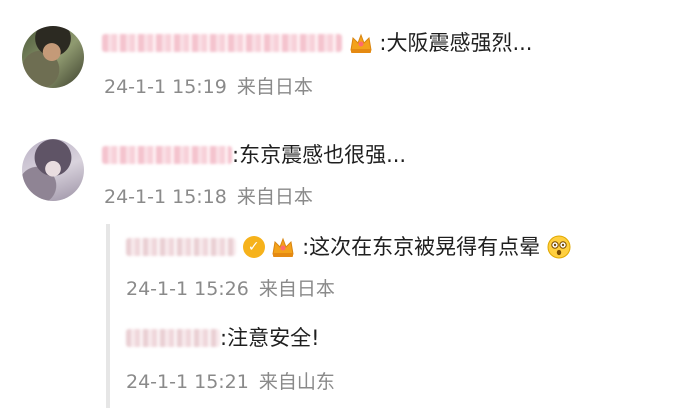  Describe the element at coordinates (421, 247) in the screenshot. I see `reply-text: :这次在东京被晃得有点晕` at that location.